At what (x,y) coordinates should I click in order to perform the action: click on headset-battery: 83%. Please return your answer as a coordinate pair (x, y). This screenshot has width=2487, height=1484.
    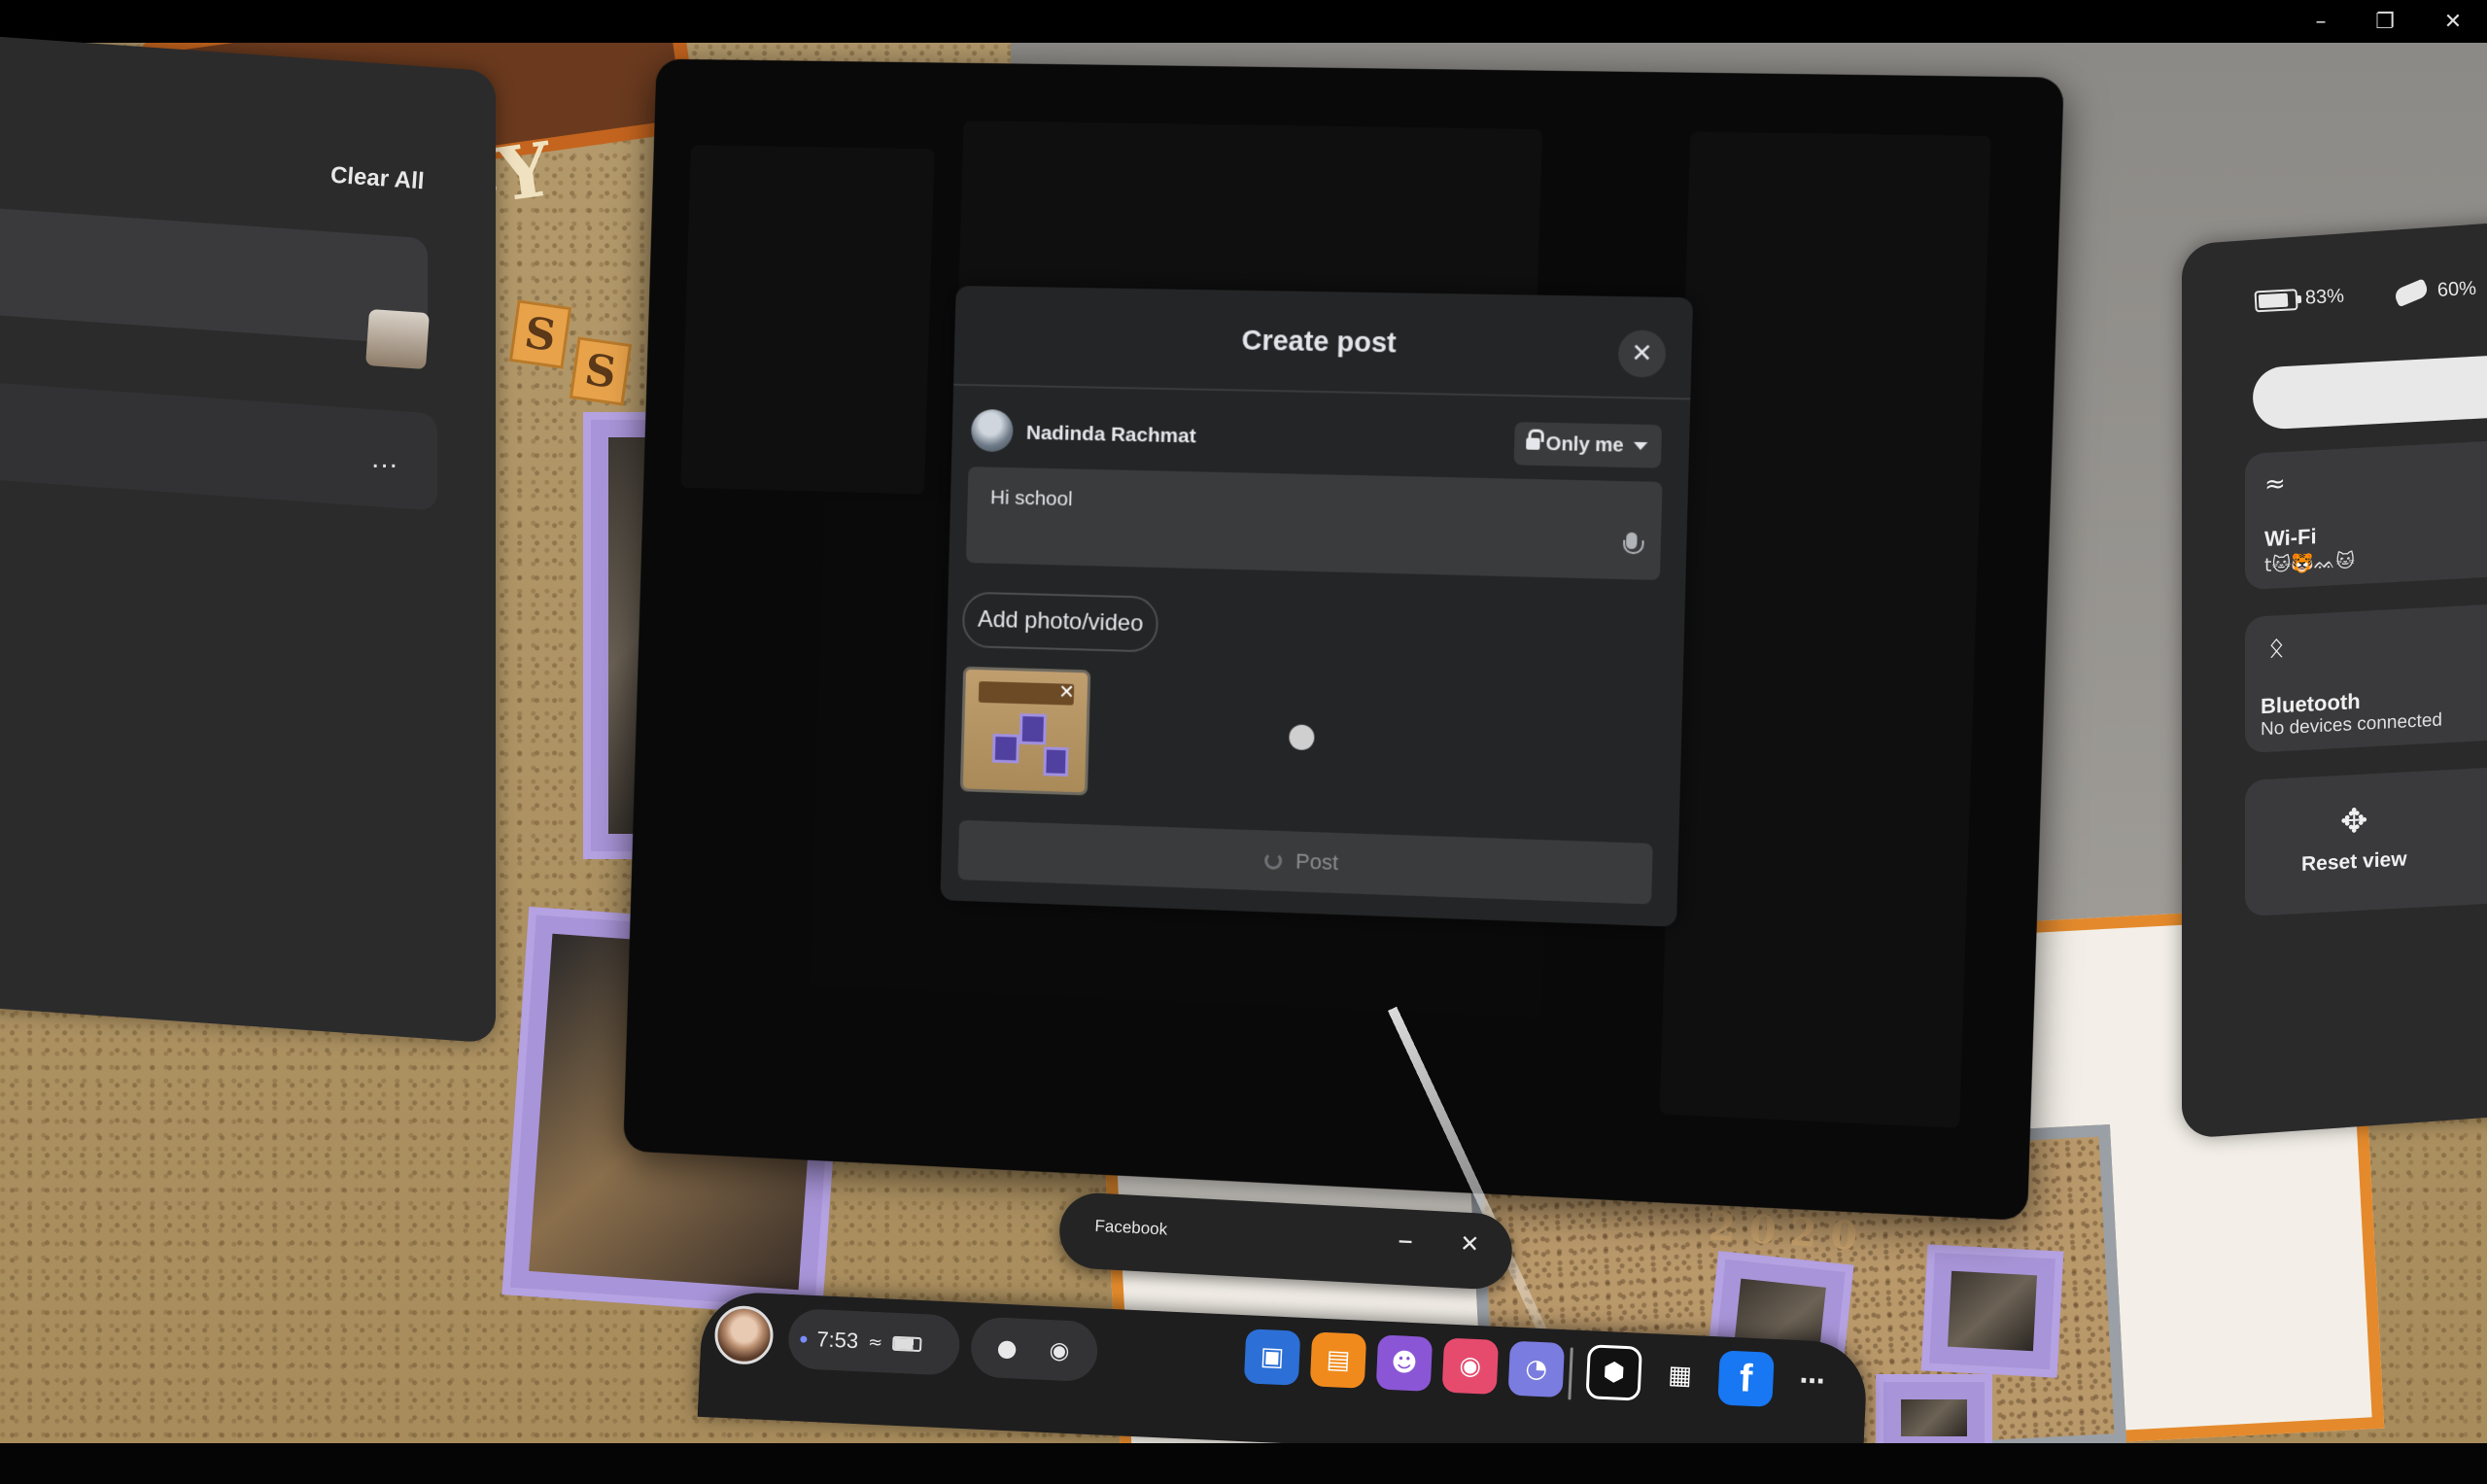
    Looking at the image, I should click on (2299, 299).